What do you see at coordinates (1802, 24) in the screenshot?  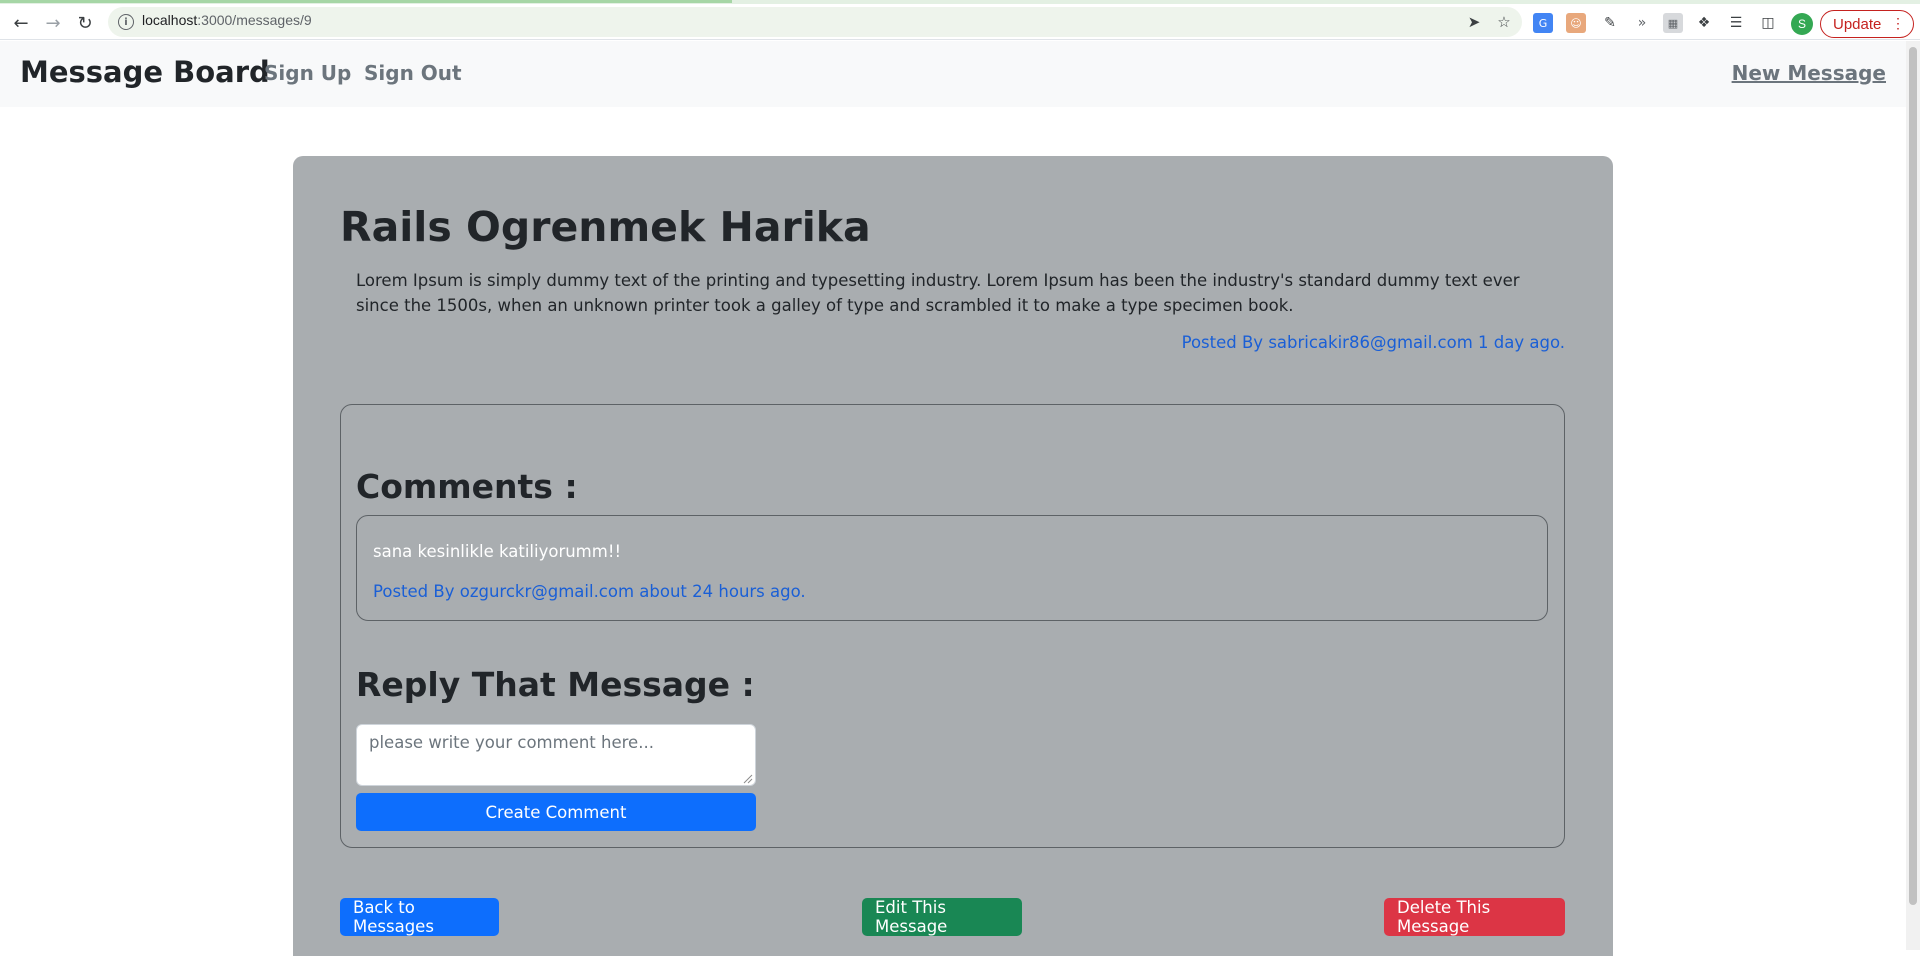 I see `profile-avatar: S` at bounding box center [1802, 24].